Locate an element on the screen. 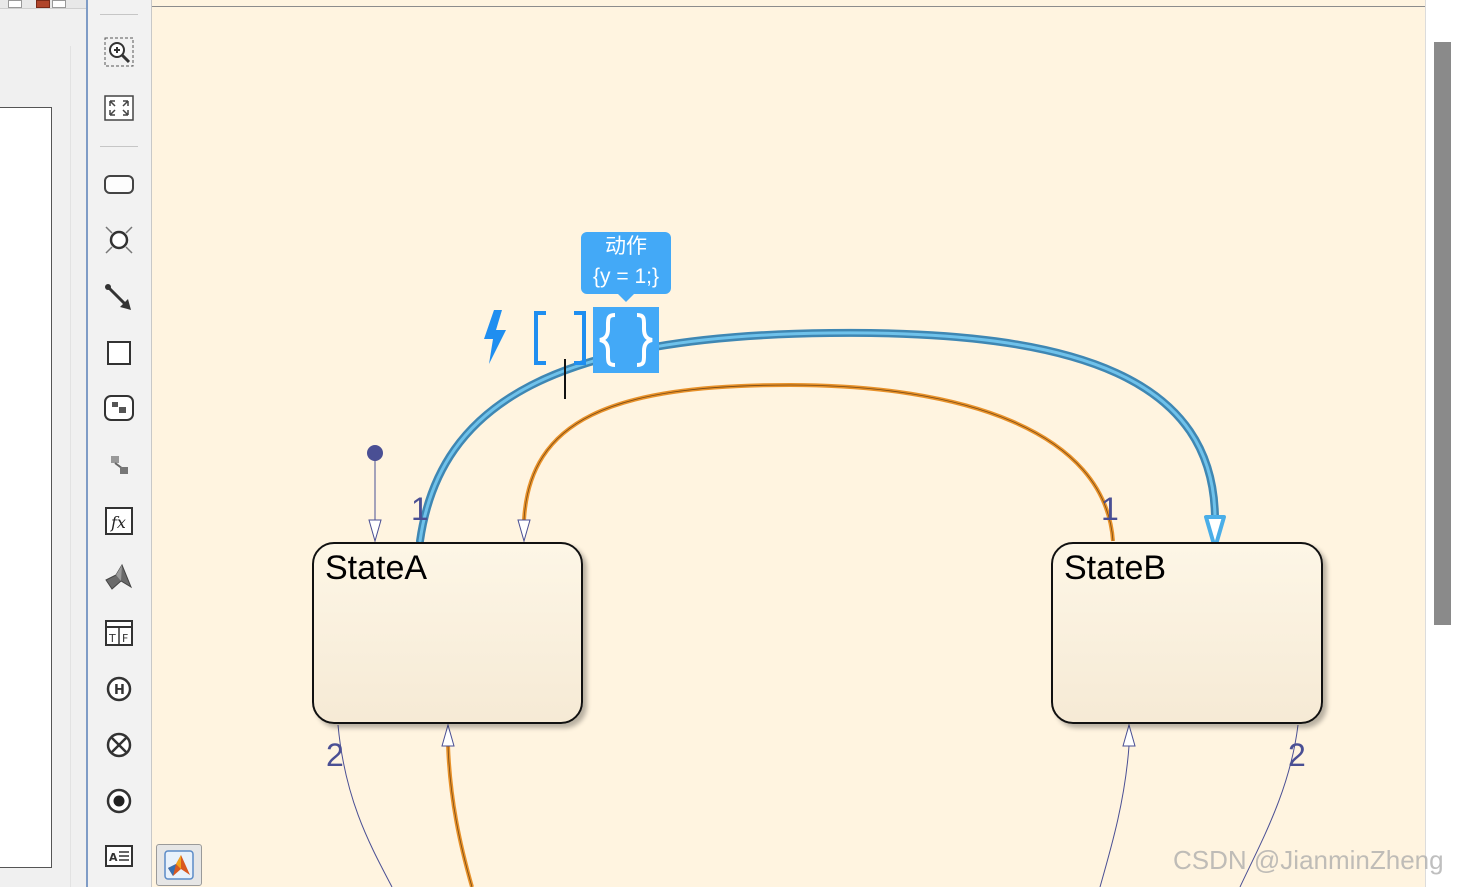  tooltip-value: {y = 1;} is located at coordinates (626, 276).